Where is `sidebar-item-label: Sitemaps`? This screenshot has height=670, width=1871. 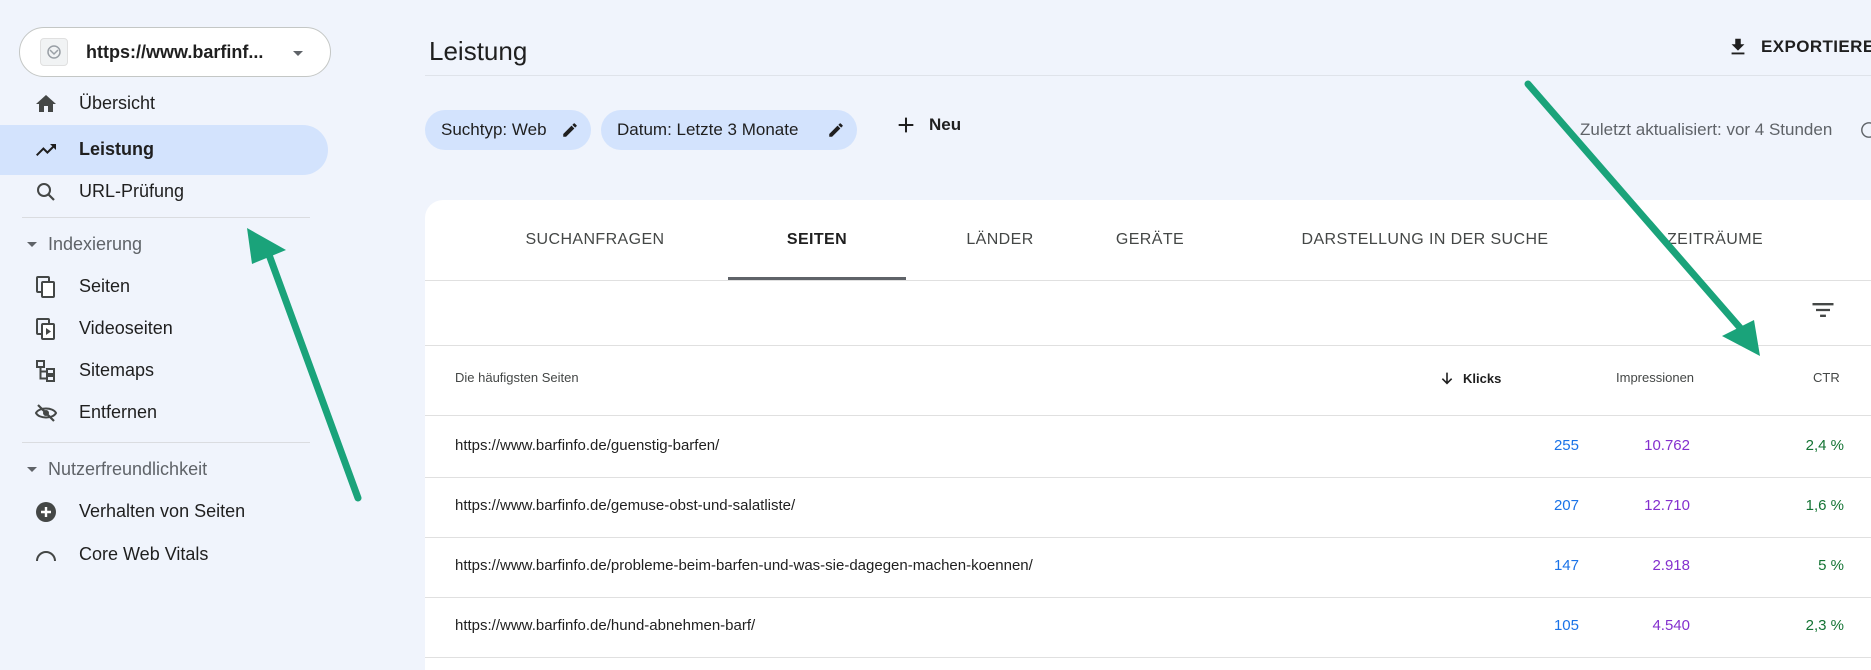 sidebar-item-label: Sitemaps is located at coordinates (117, 370).